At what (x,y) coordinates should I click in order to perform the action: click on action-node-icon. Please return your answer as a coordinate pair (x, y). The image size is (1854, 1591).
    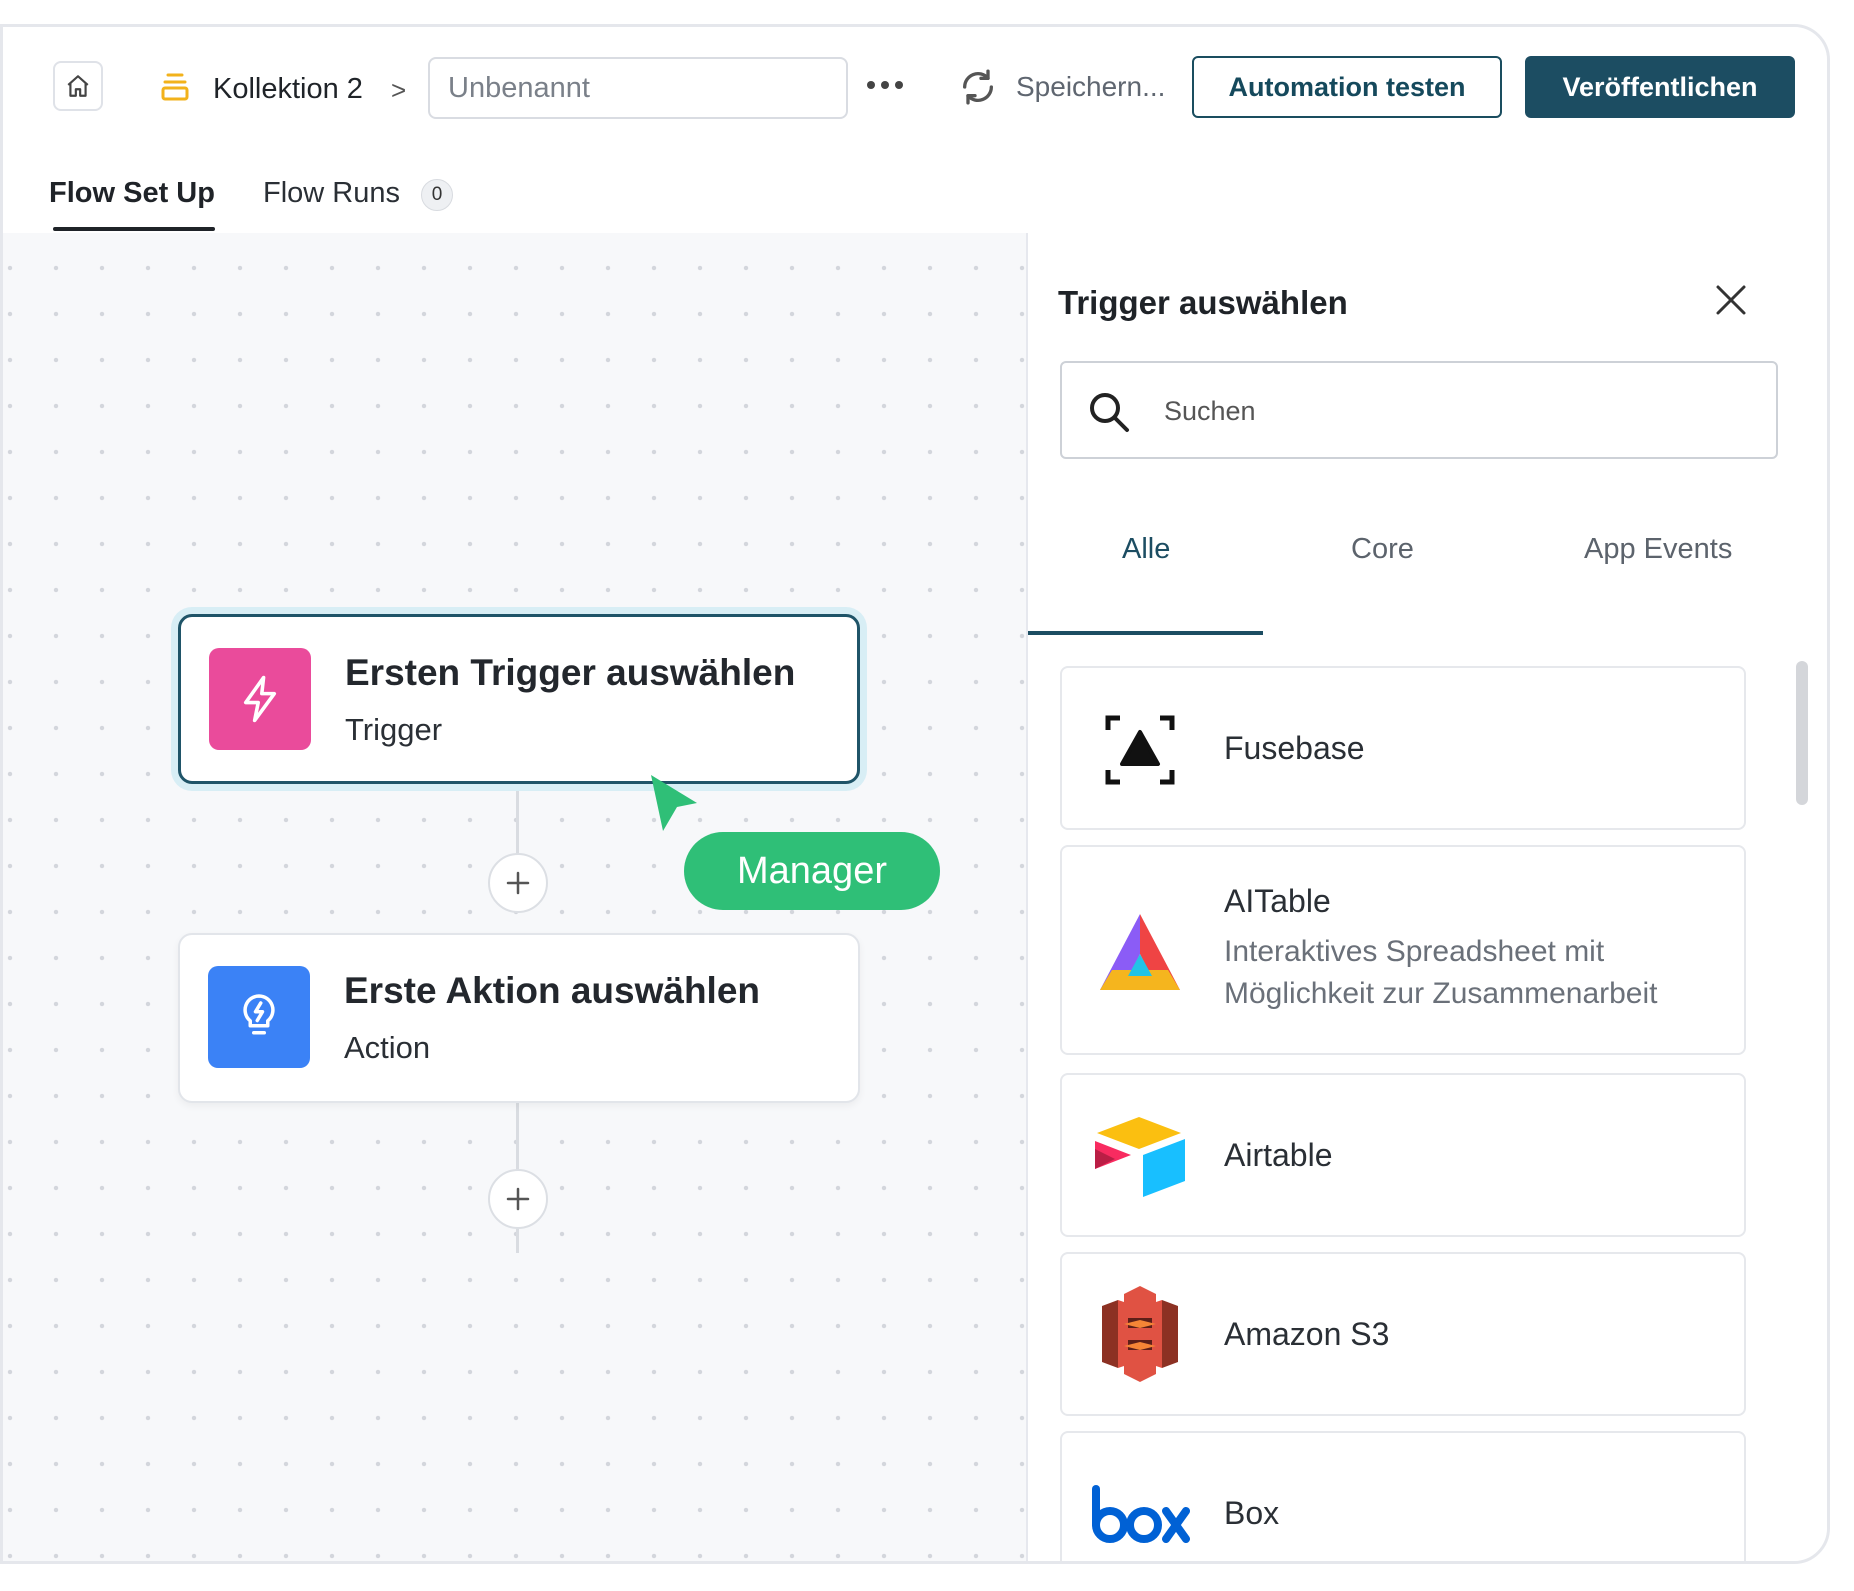
    Looking at the image, I should click on (259, 1017).